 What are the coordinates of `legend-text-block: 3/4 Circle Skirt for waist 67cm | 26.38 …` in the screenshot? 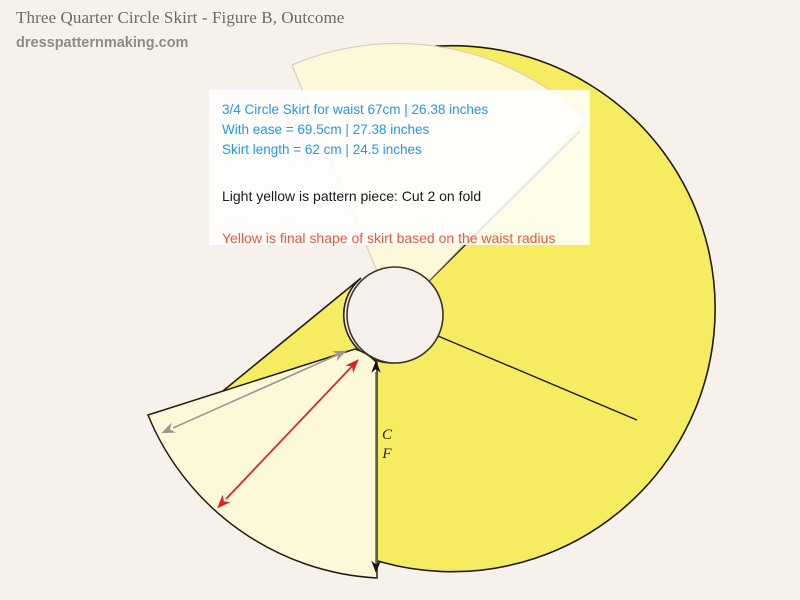 It's located at (412, 174).